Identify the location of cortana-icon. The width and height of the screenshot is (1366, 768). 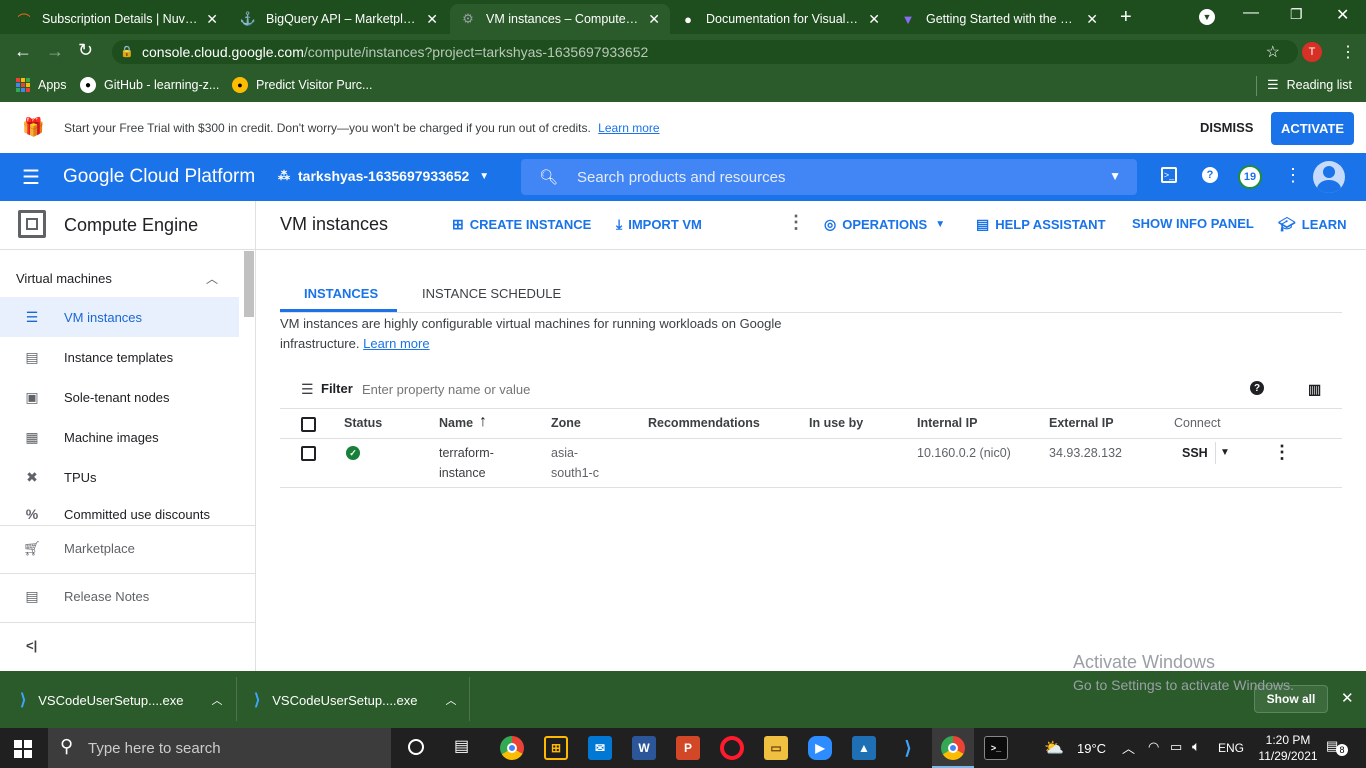
(416, 747).